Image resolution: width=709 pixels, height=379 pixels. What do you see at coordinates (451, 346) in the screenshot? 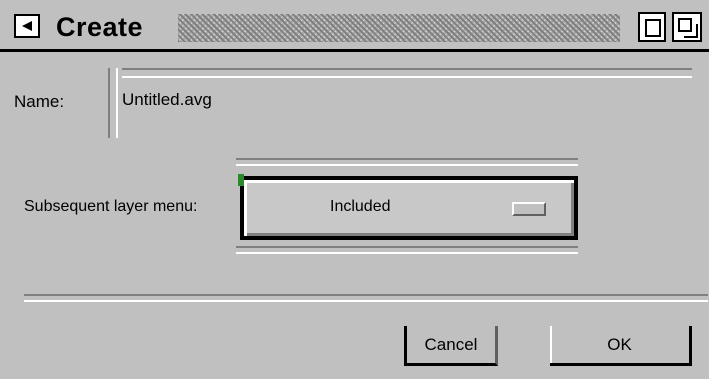
I see `cancel-button: Cancel` at bounding box center [451, 346].